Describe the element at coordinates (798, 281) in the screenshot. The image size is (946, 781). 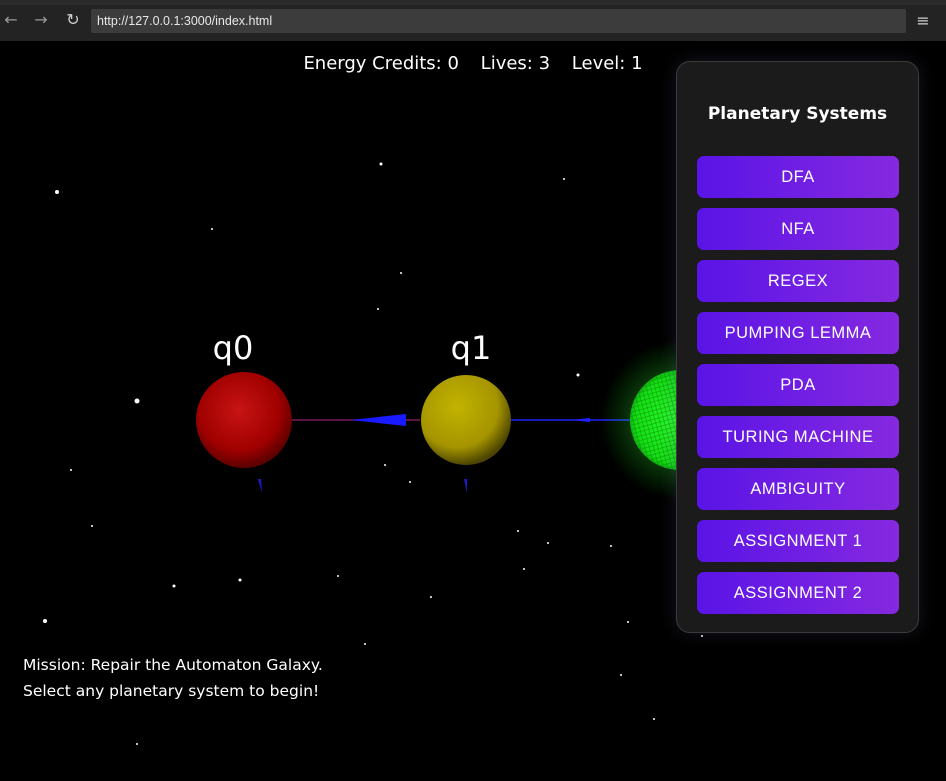
I see `system-button-regex: REGEX` at that location.